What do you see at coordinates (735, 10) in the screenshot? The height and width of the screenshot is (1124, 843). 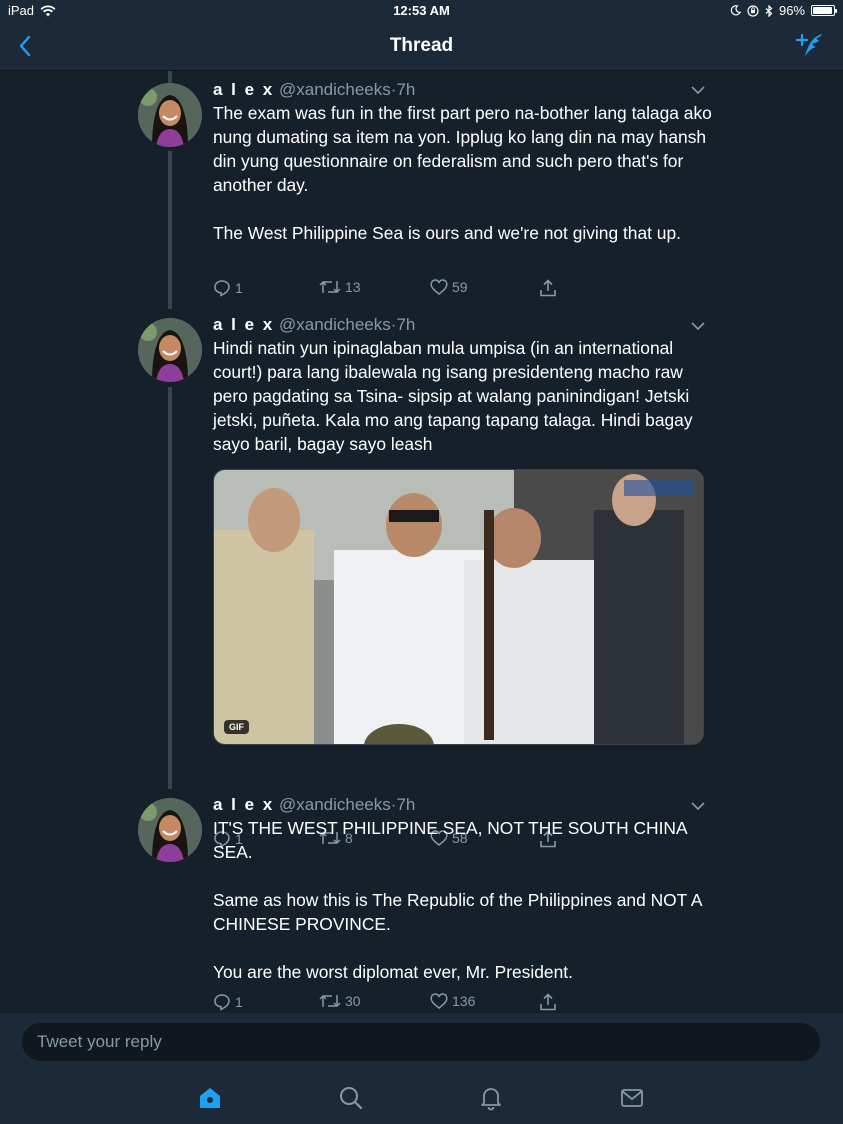 I see `moon-icon` at bounding box center [735, 10].